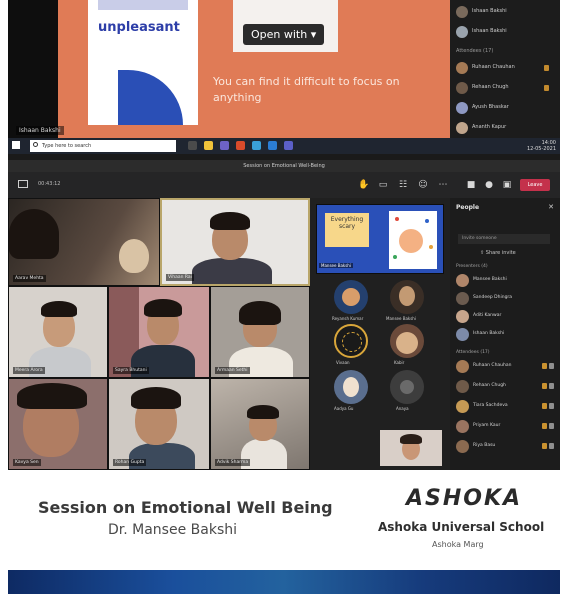  What do you see at coordinates (35, 144) in the screenshot?
I see `search-icon` at bounding box center [35, 144].